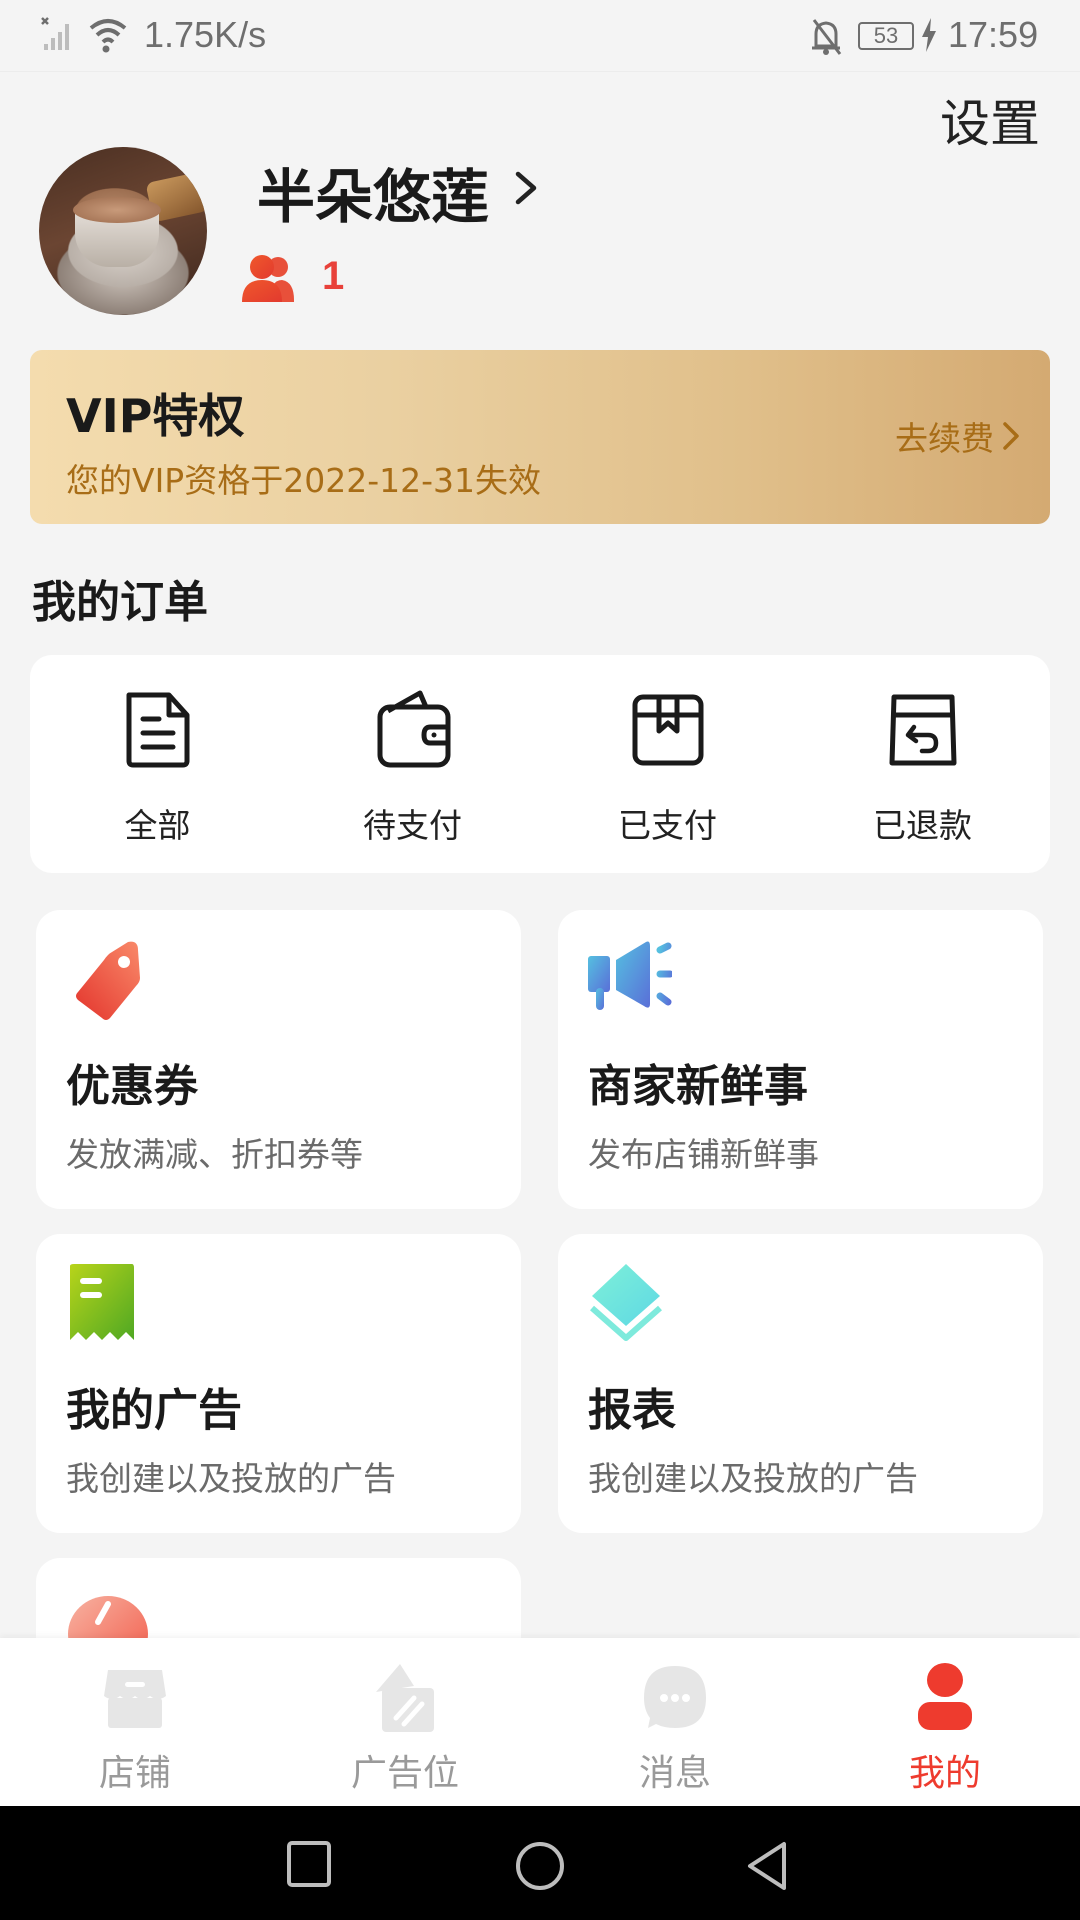 This screenshot has width=1080, height=1920. Describe the element at coordinates (278, 1059) in the screenshot. I see `coupon-card: 优惠券 发放满减、折扣券等` at that location.